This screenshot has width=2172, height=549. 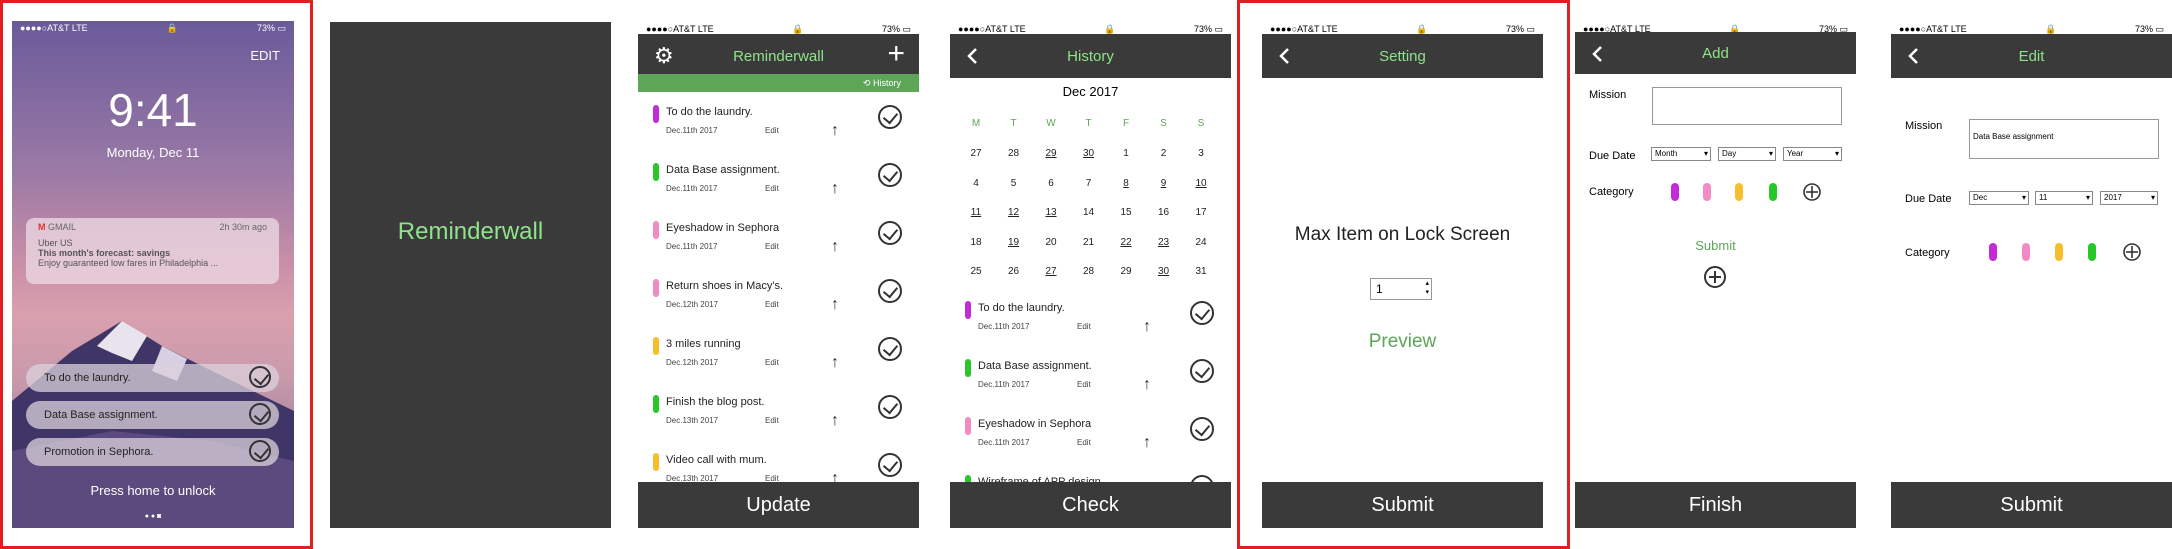 What do you see at coordinates (1812, 154) in the screenshot?
I see `year-select: Year` at bounding box center [1812, 154].